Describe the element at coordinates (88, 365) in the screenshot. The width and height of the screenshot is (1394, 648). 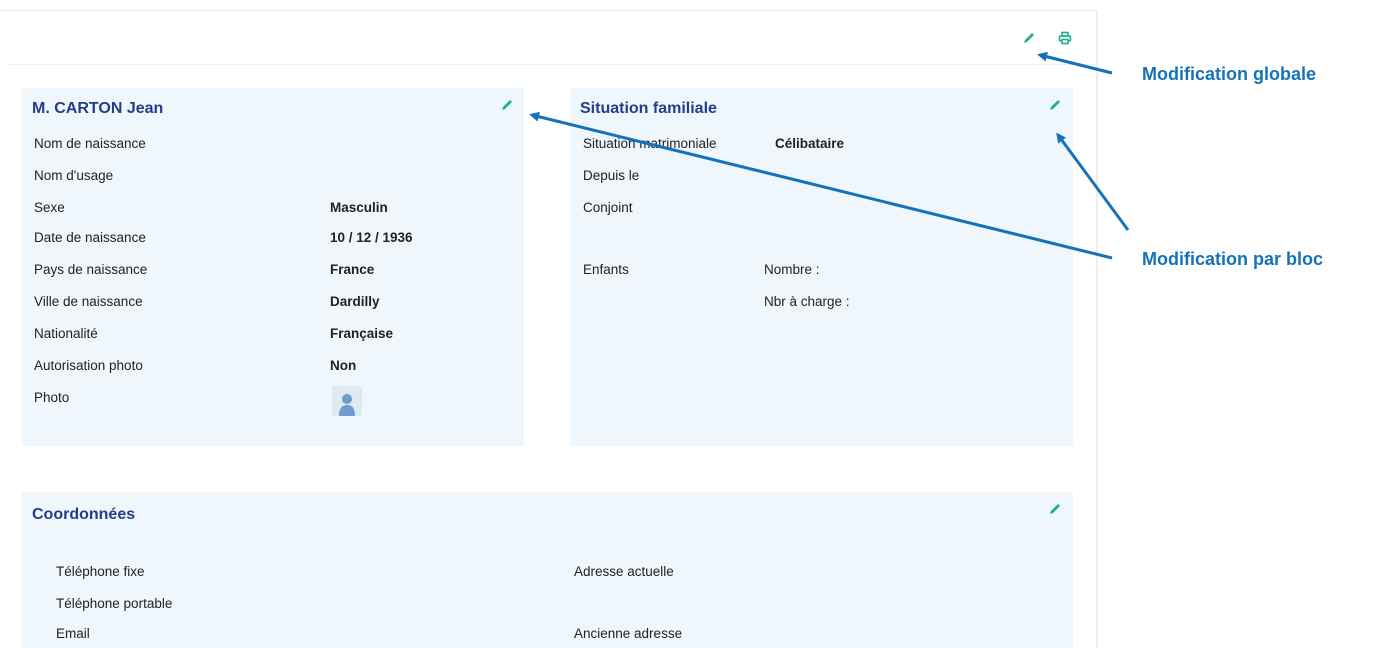
I see `photo-permission-label: Autorisation photo` at that location.